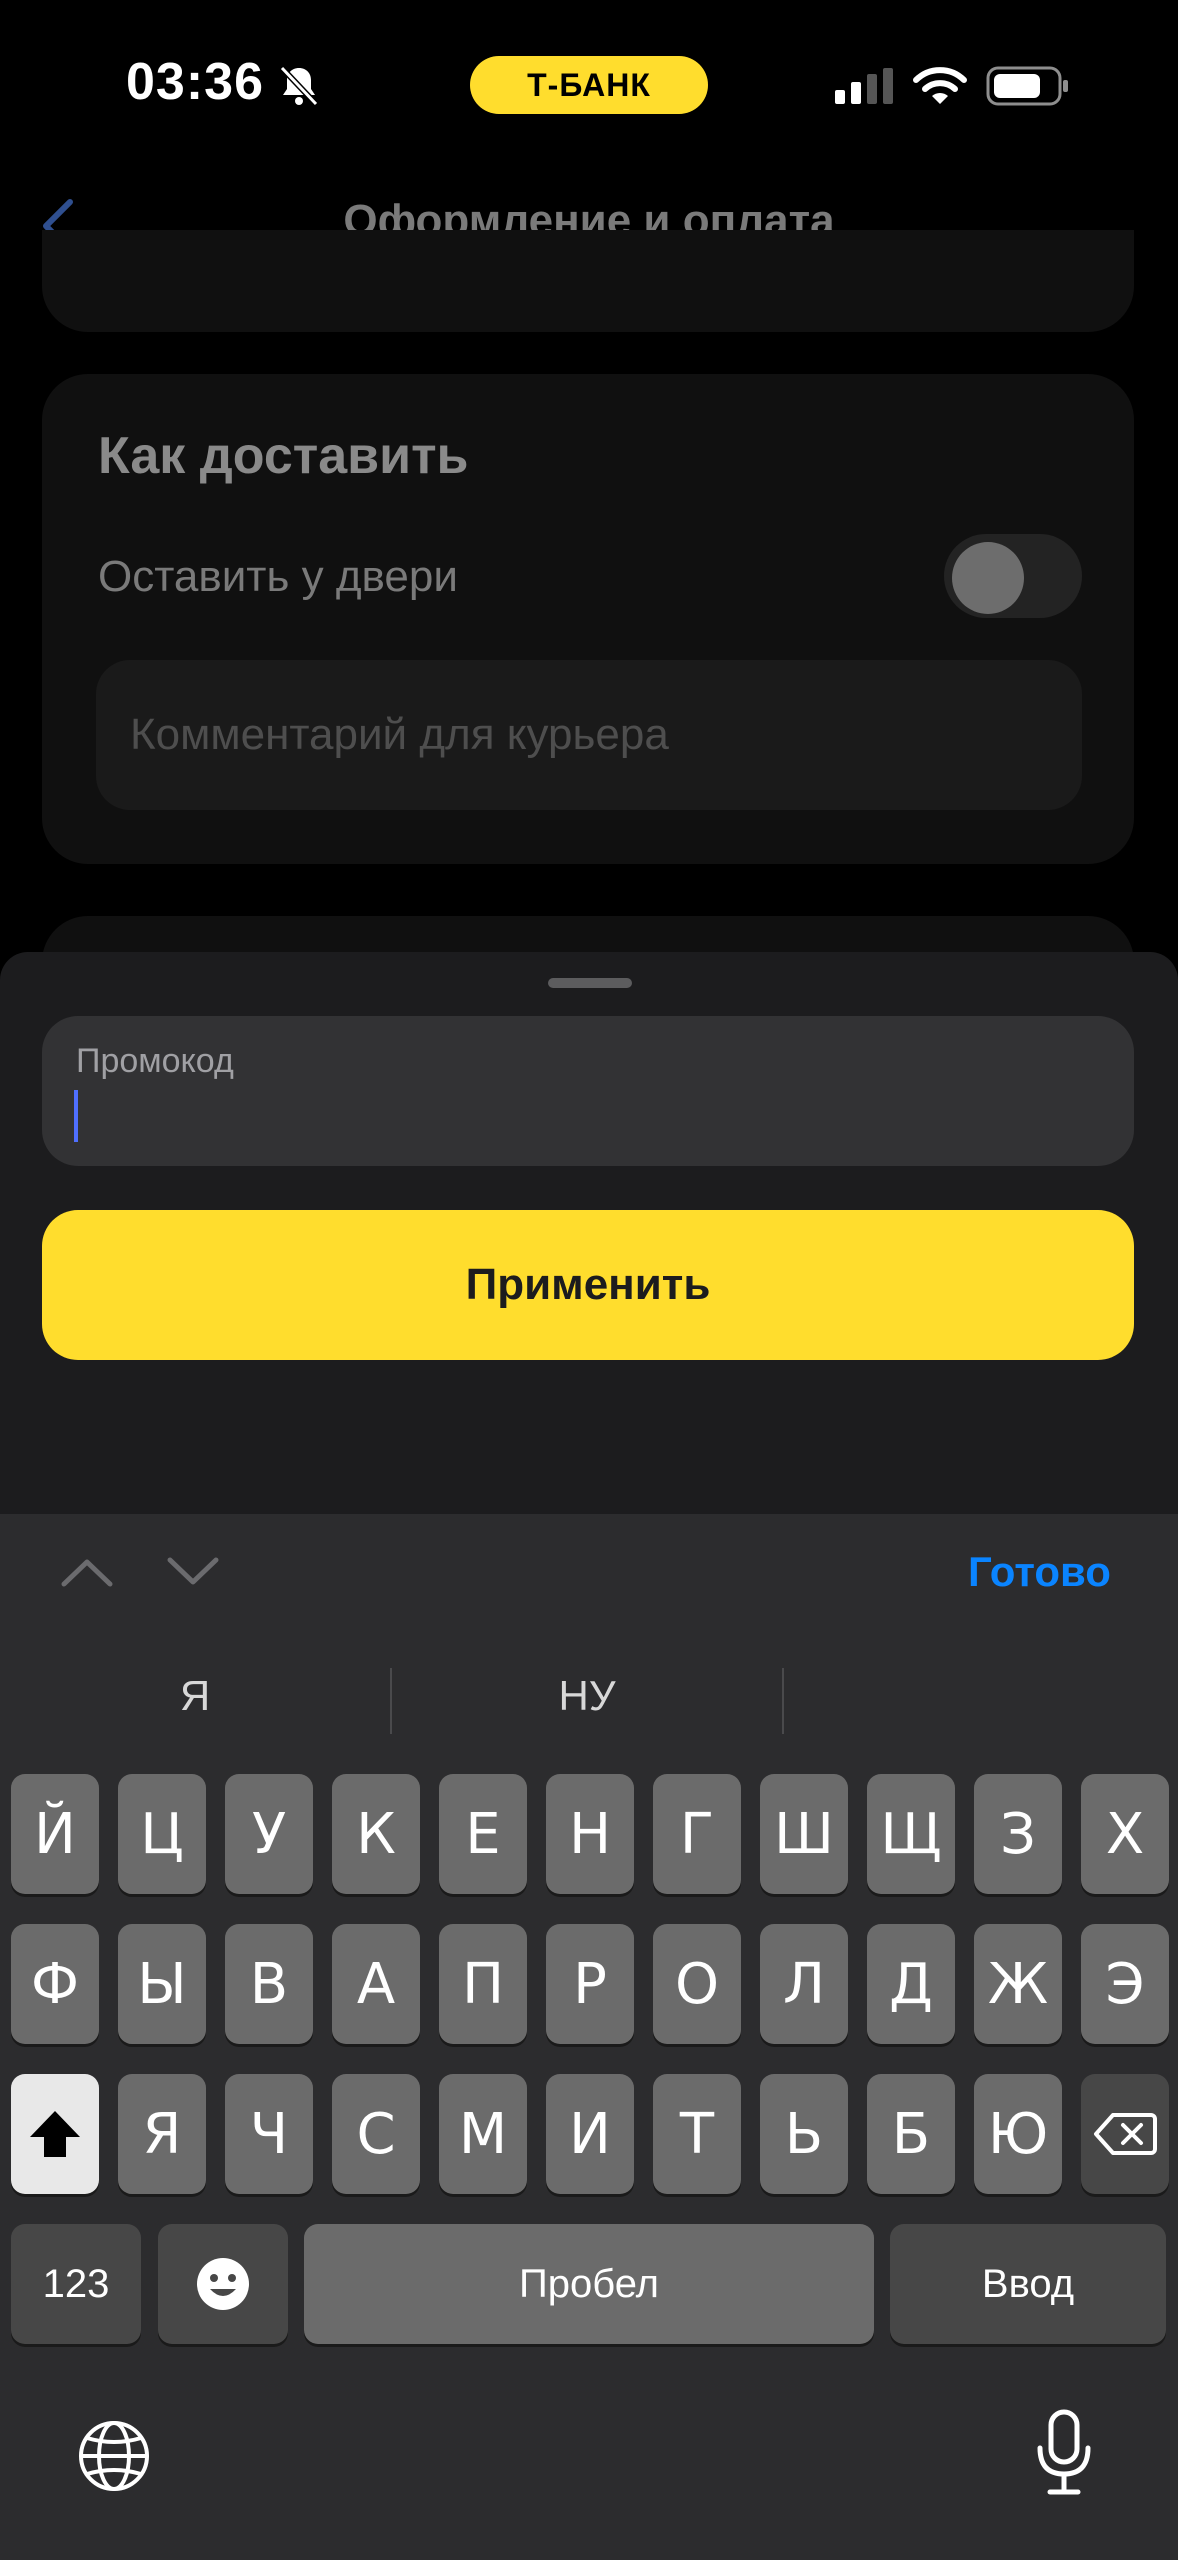 This screenshot has width=1178, height=2560. What do you see at coordinates (590, 983) in the screenshot?
I see `sheet-drag-handle` at bounding box center [590, 983].